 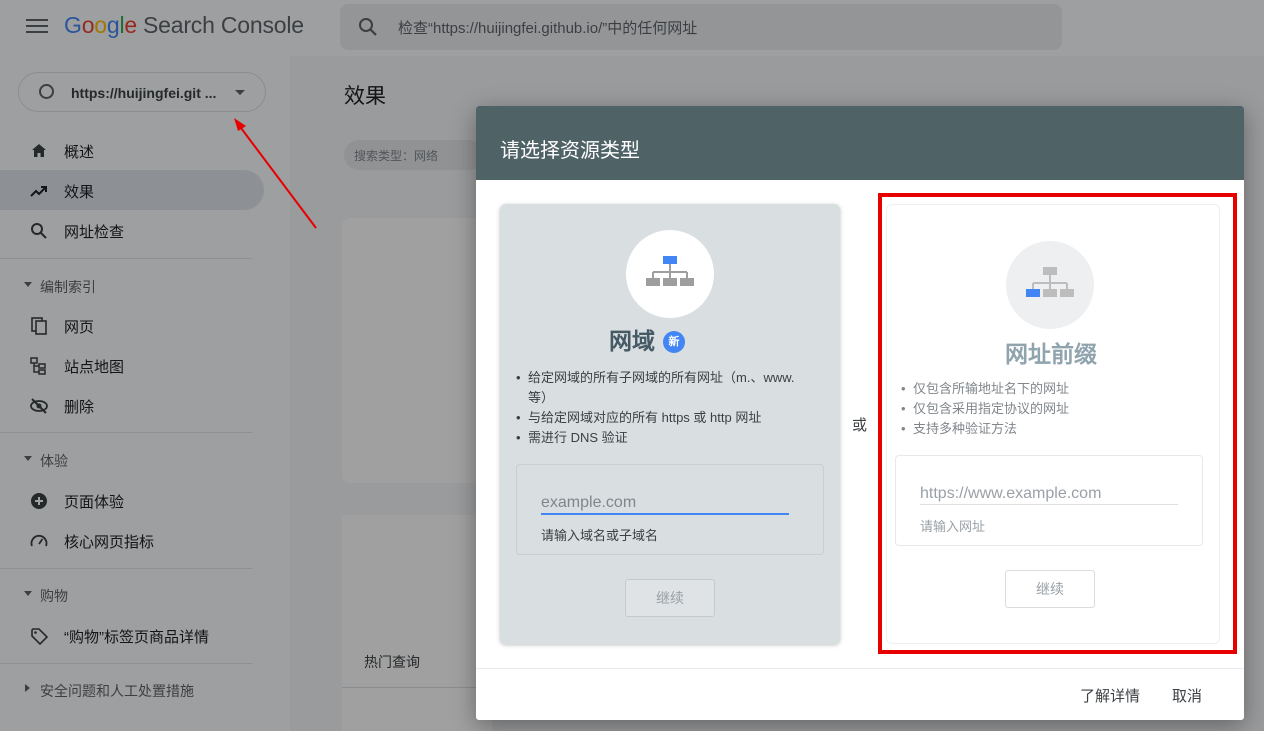 What do you see at coordinates (1050, 494) in the screenshot?
I see `url-input` at bounding box center [1050, 494].